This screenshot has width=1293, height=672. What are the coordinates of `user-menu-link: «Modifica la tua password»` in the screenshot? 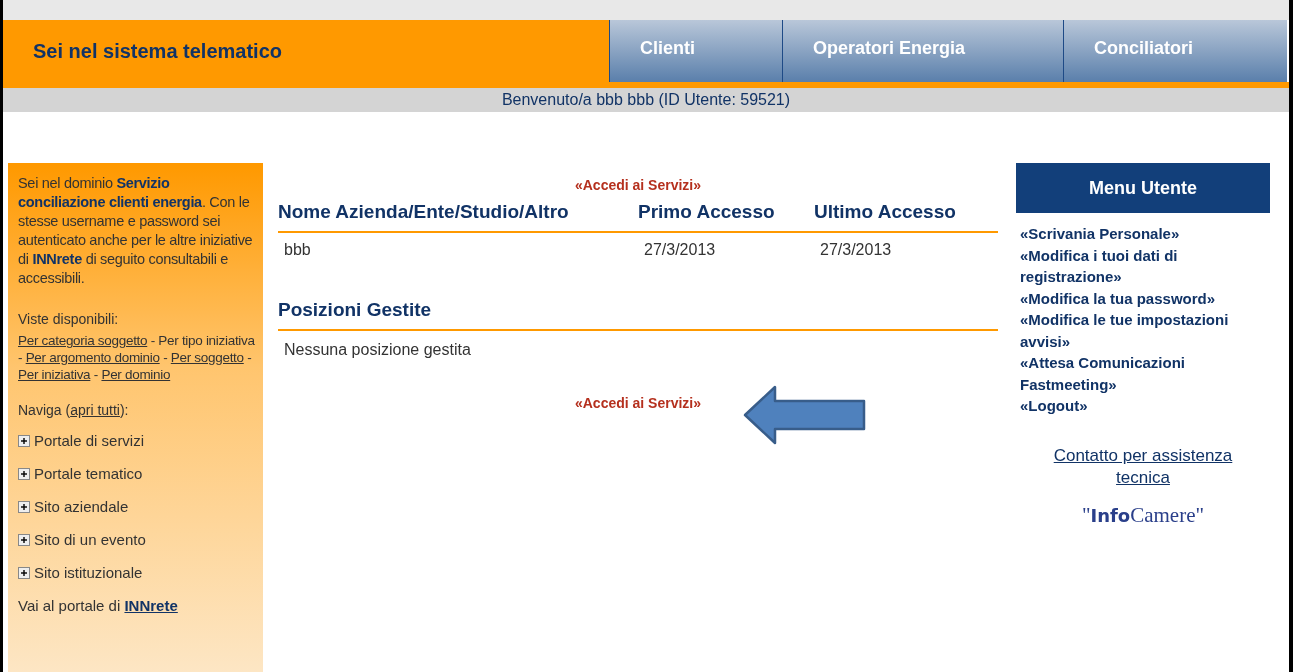 It's located at (1143, 298).